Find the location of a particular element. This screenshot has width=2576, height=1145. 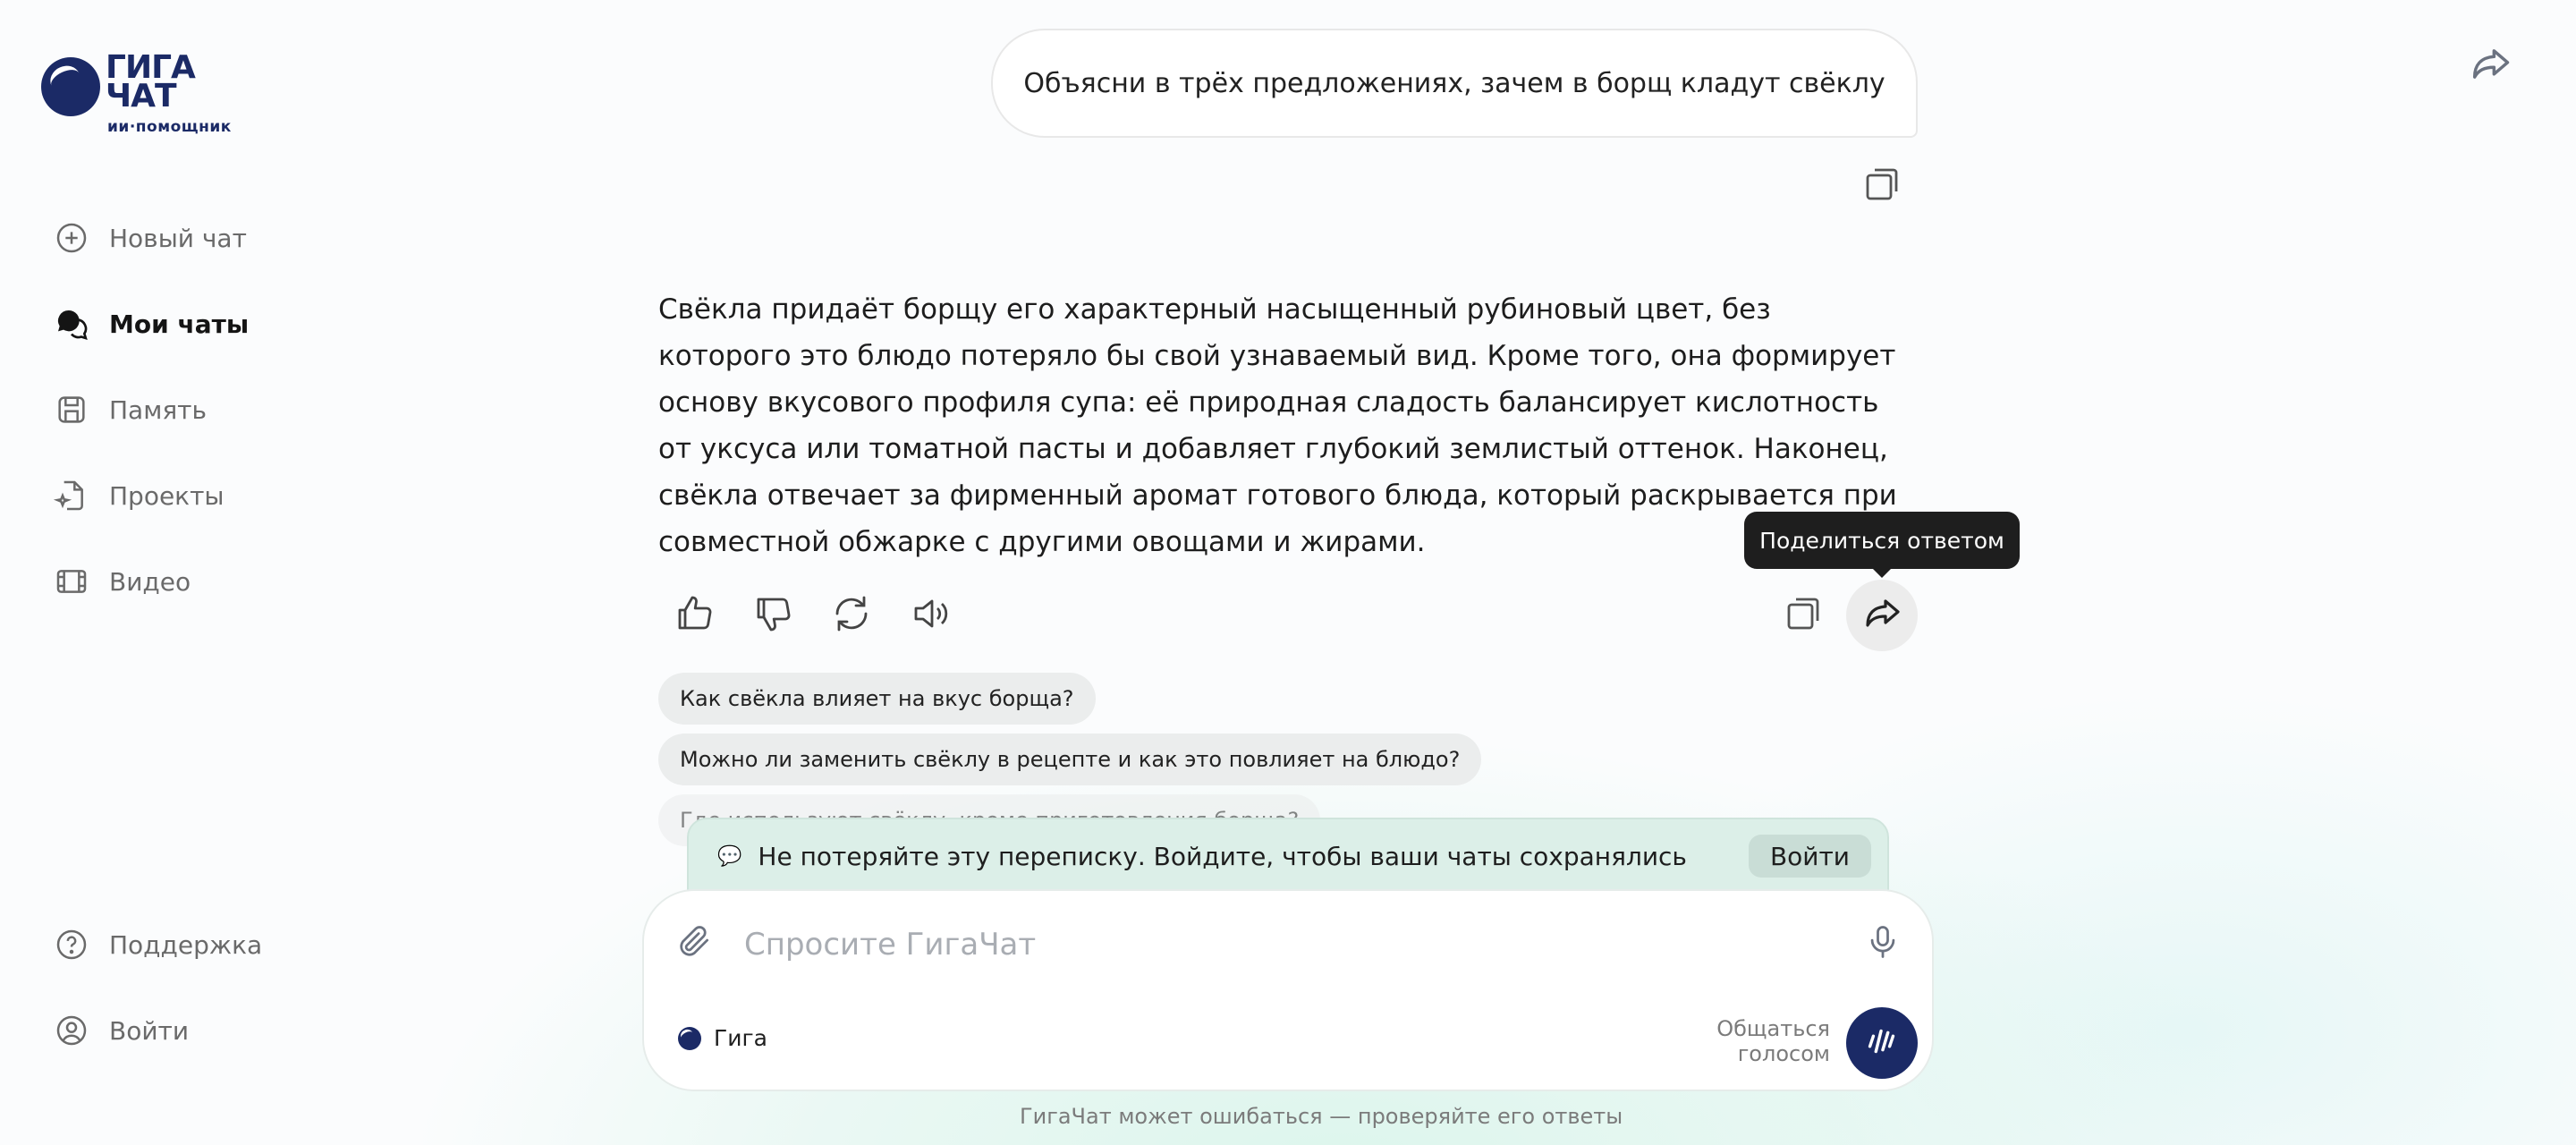

giga-model-icon is located at coordinates (689, 1038).